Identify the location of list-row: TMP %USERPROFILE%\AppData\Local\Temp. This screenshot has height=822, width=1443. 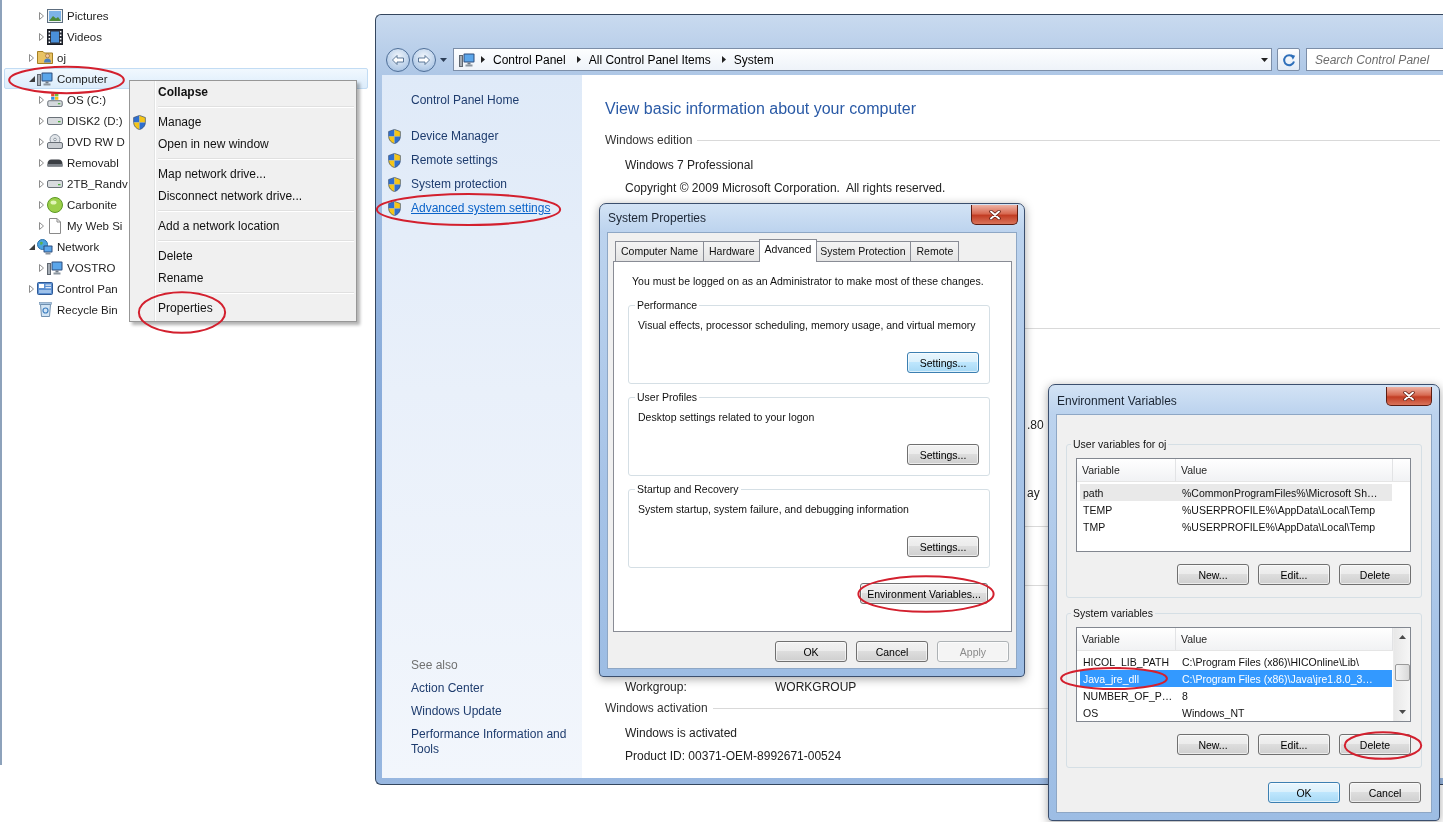
(1236, 526).